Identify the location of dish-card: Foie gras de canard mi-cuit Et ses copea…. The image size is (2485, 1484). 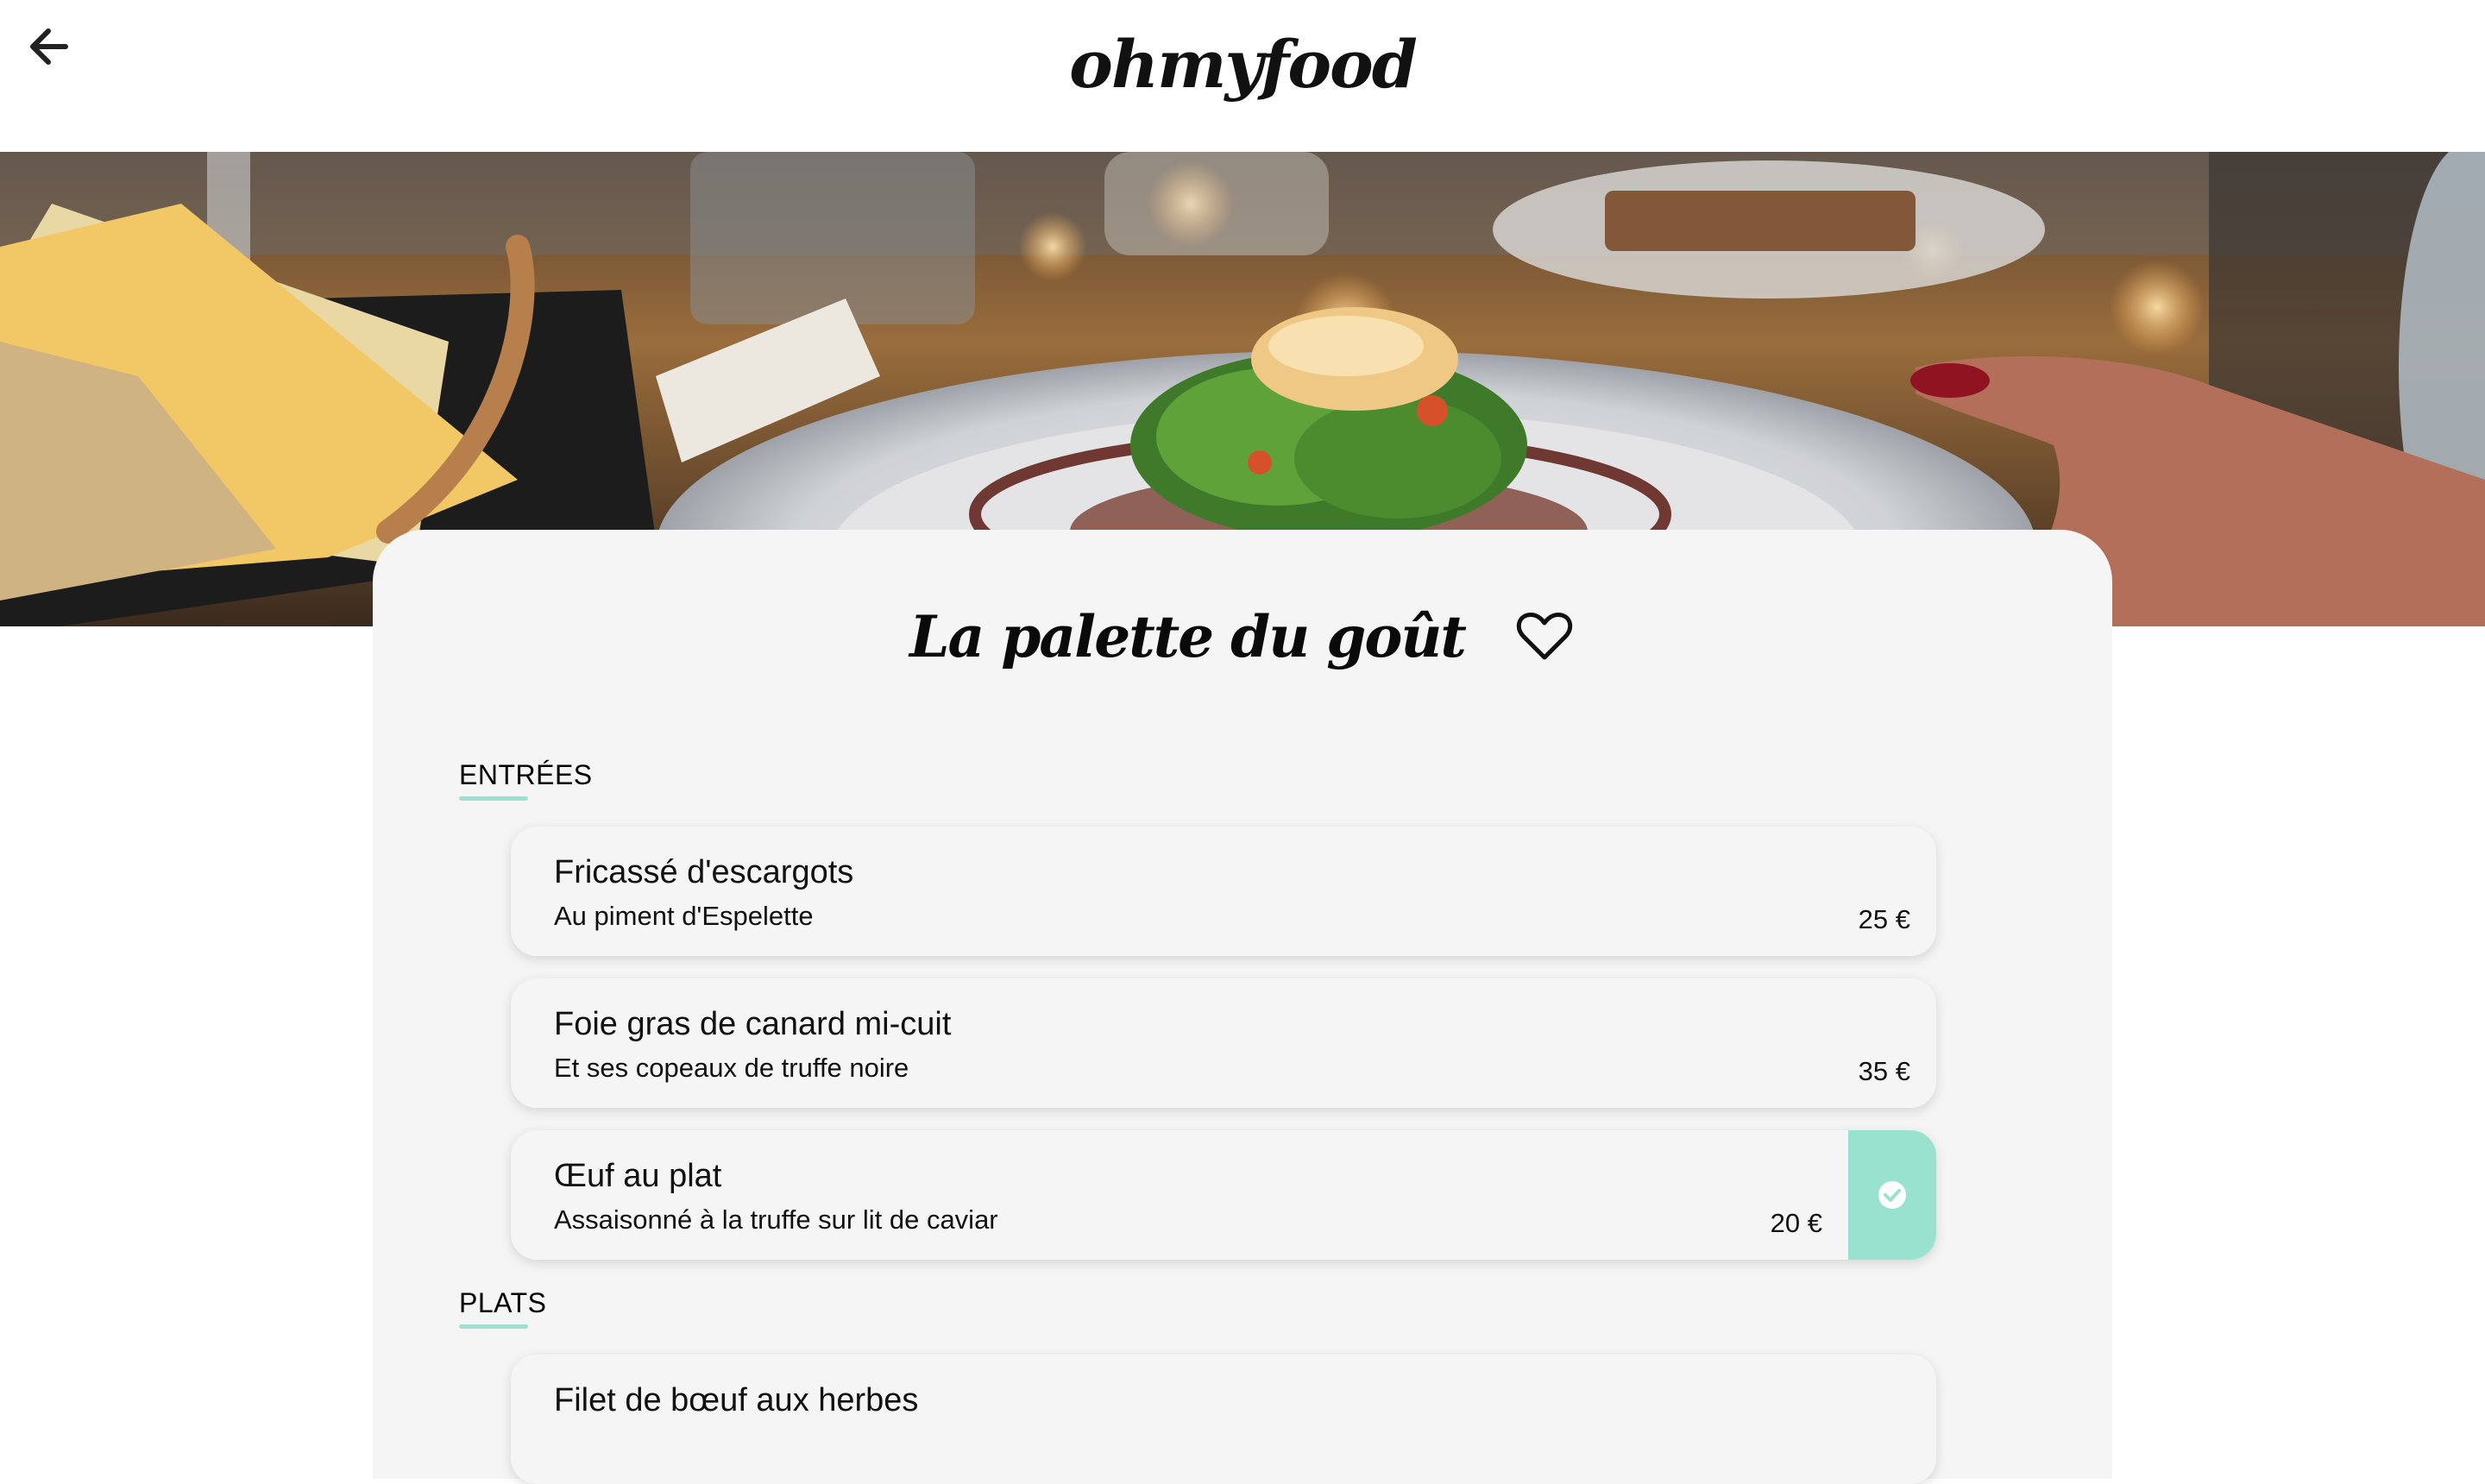
(1223, 1043).